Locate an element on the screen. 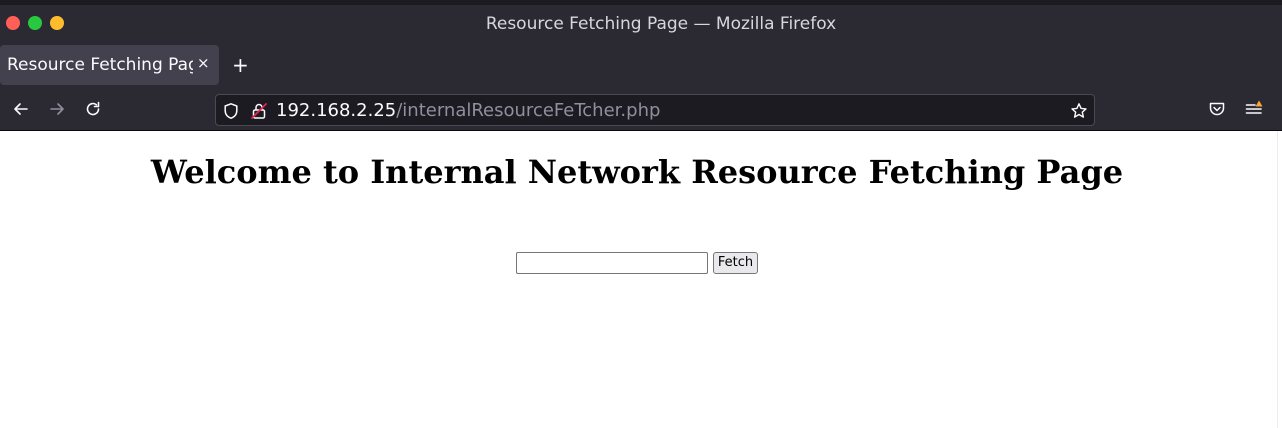  scrollbar-track is located at coordinates (1279, 279).